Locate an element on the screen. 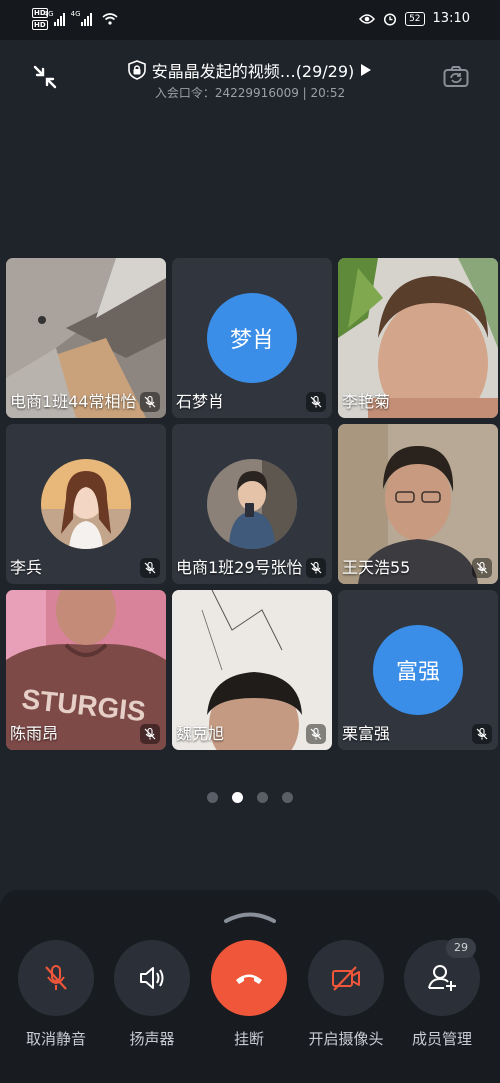 Image resolution: width=500 pixels, height=1083 pixels. lock-shield-icon is located at coordinates (136, 70).